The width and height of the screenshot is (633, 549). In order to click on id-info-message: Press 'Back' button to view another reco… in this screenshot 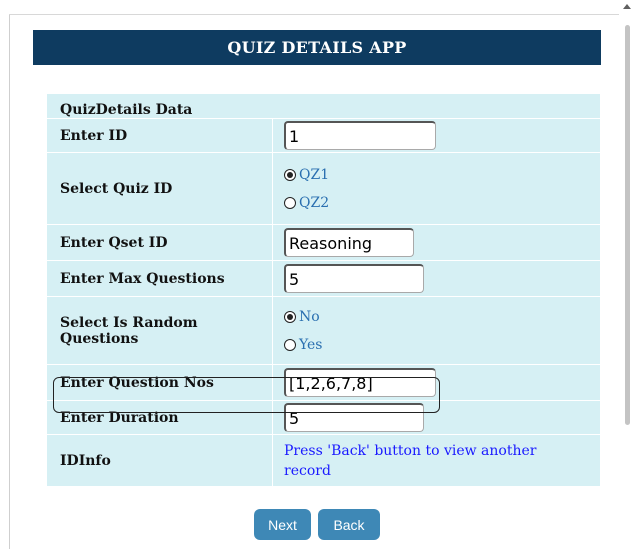, I will do `click(410, 460)`.